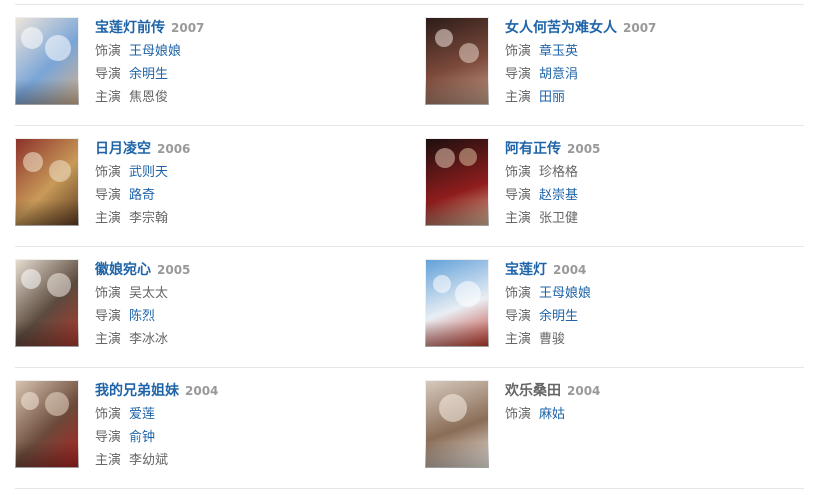 This screenshot has width=817, height=495. What do you see at coordinates (245, 293) in the screenshot?
I see `role-line: 饰演 吴太太` at bounding box center [245, 293].